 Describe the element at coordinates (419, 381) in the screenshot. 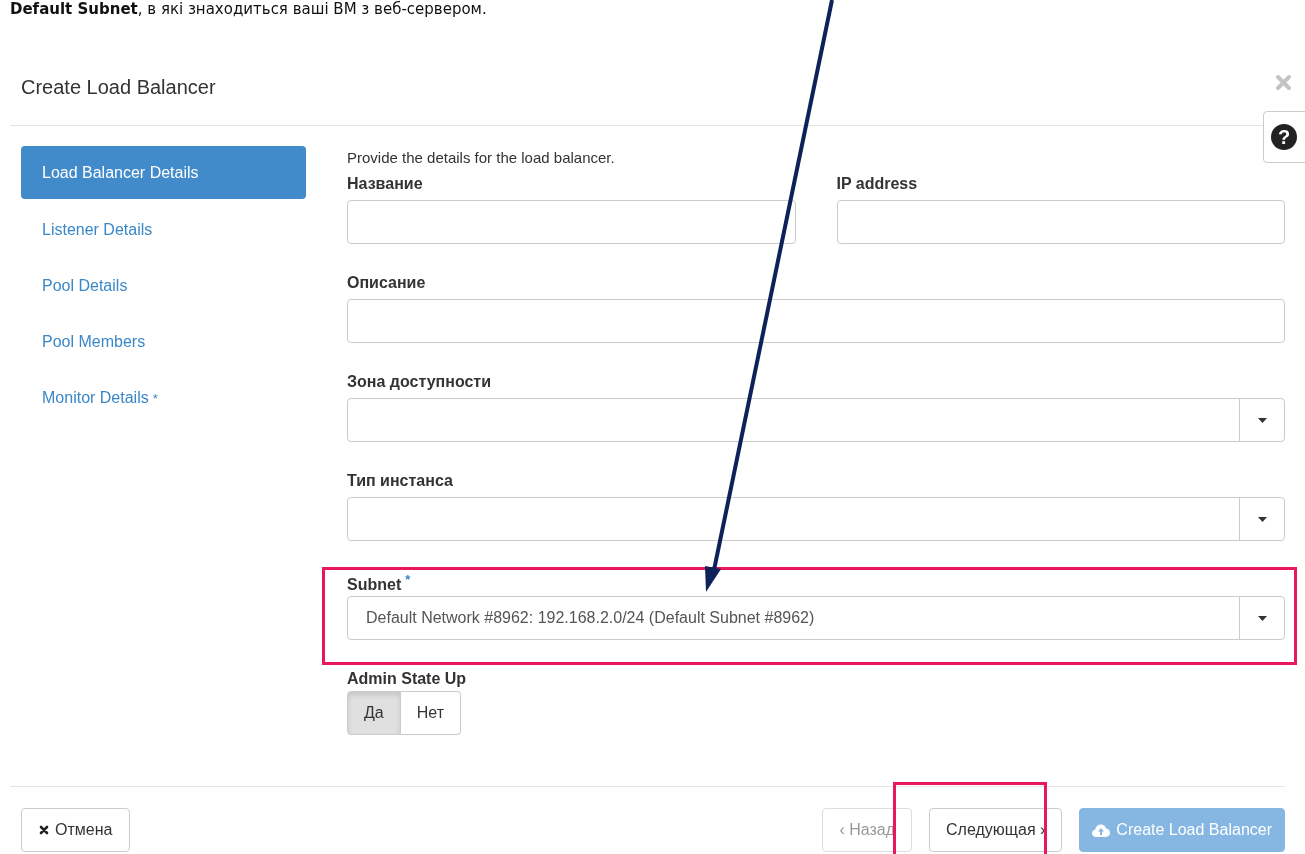

I see `field-label: Зона доступности` at that location.